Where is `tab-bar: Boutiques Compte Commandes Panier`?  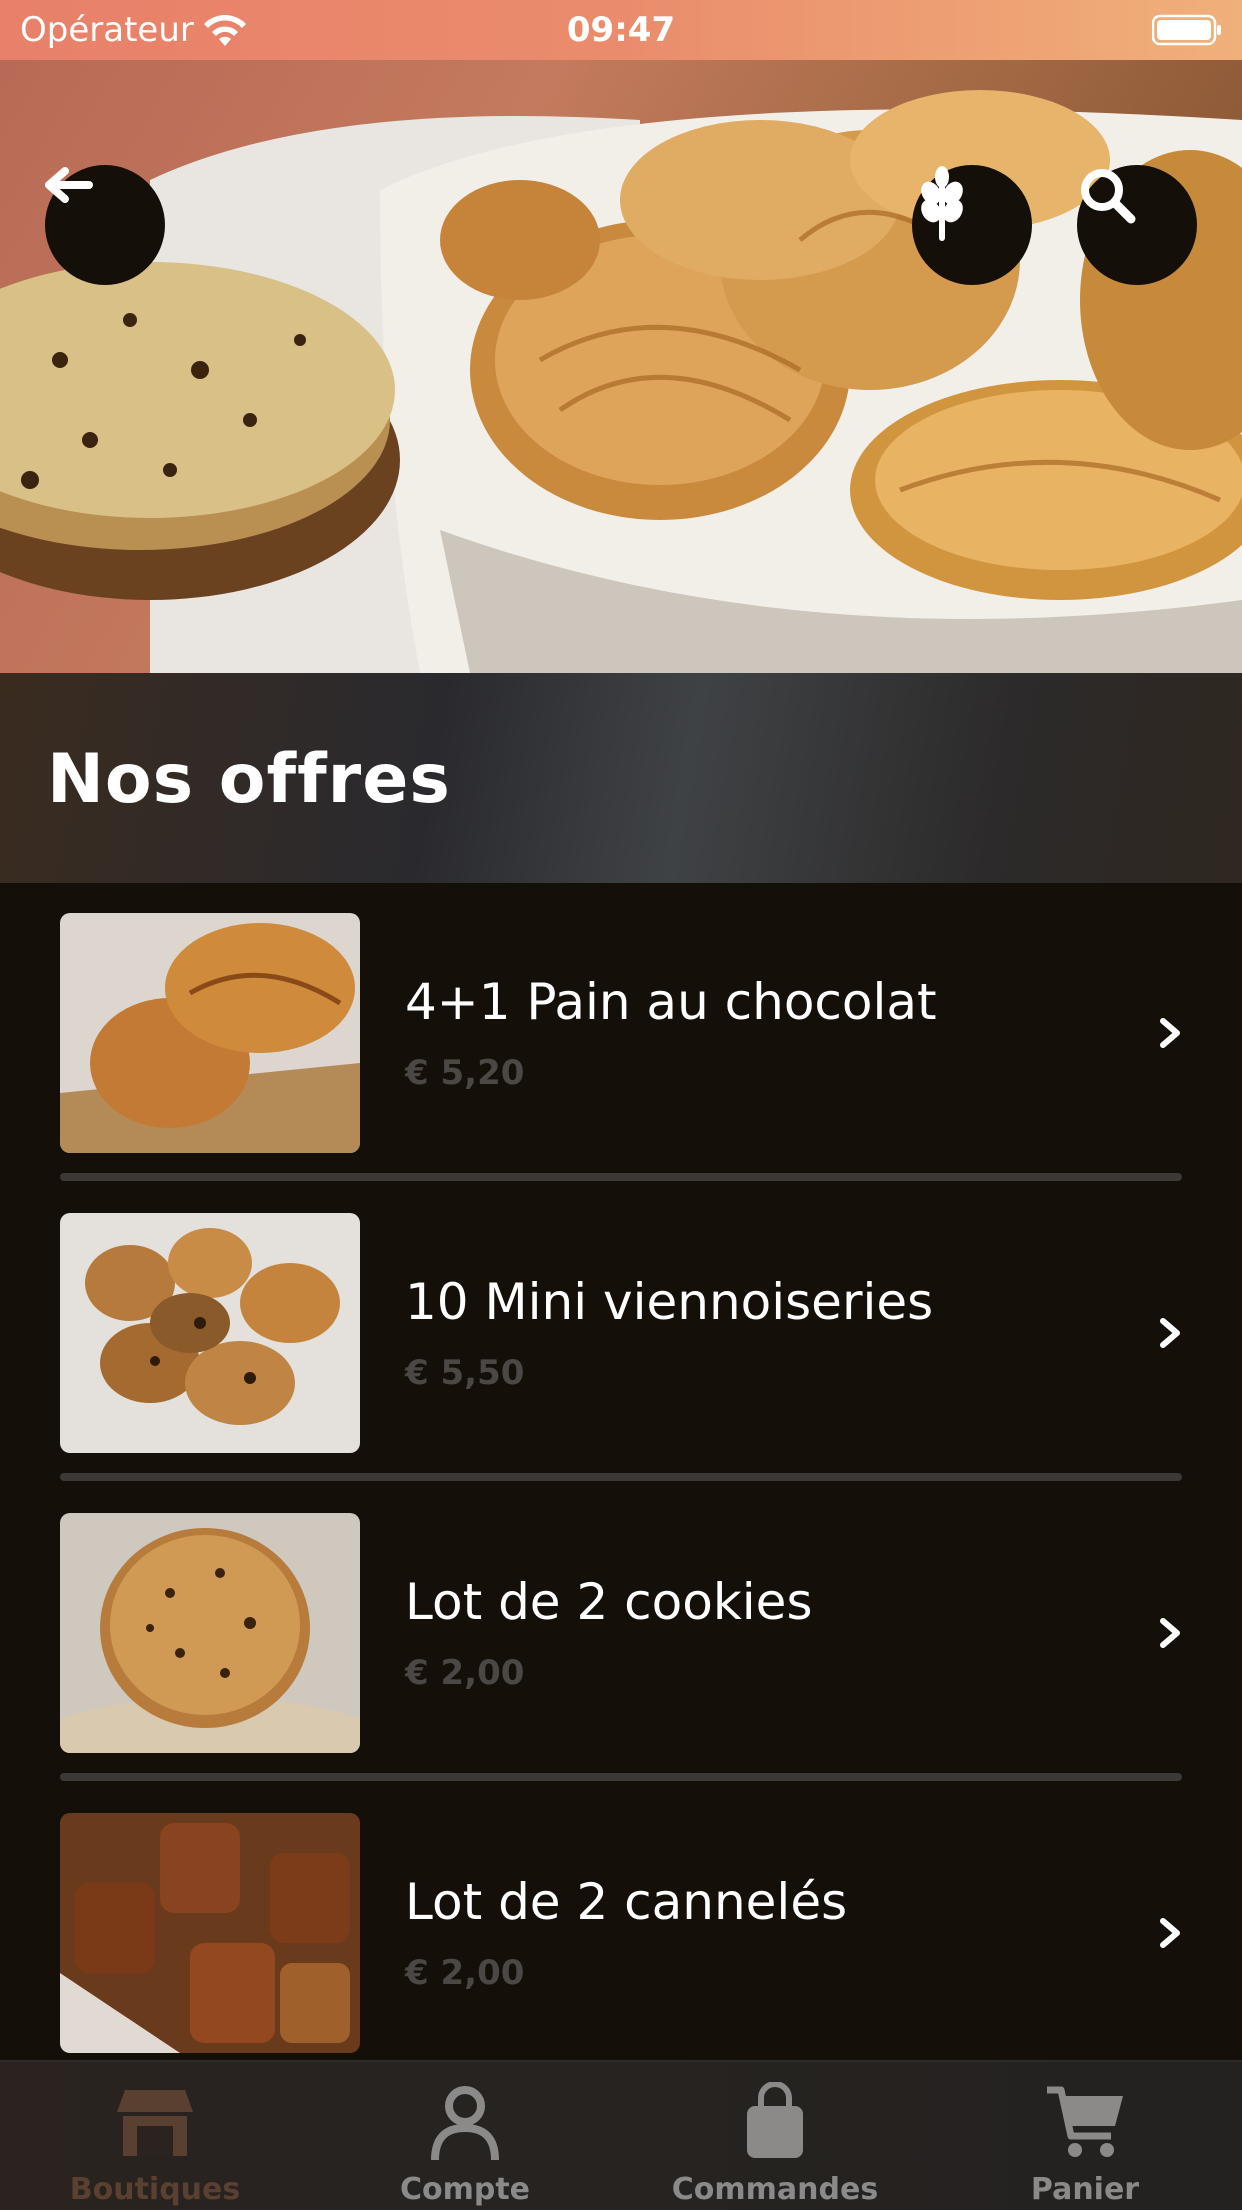
tab-bar: Boutiques Compte Commandes Panier is located at coordinates (621, 2135).